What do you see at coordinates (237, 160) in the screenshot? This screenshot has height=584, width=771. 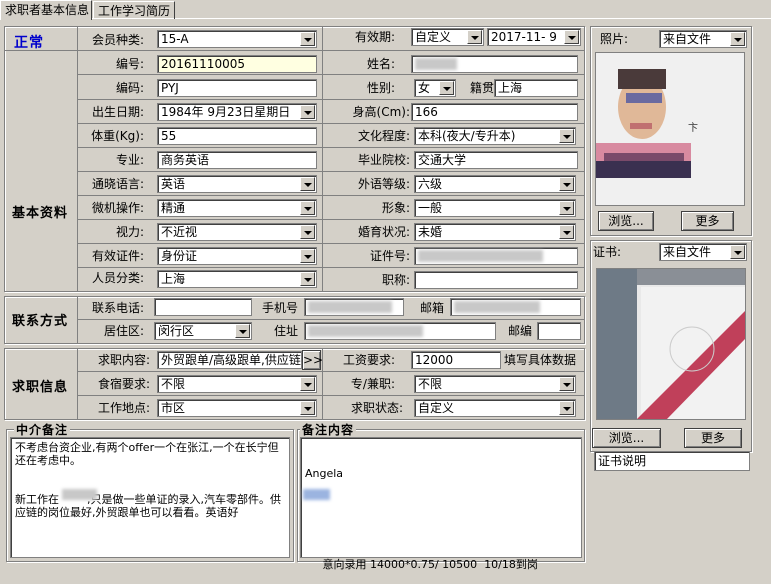 I see `major-field: 商务英语` at bounding box center [237, 160].